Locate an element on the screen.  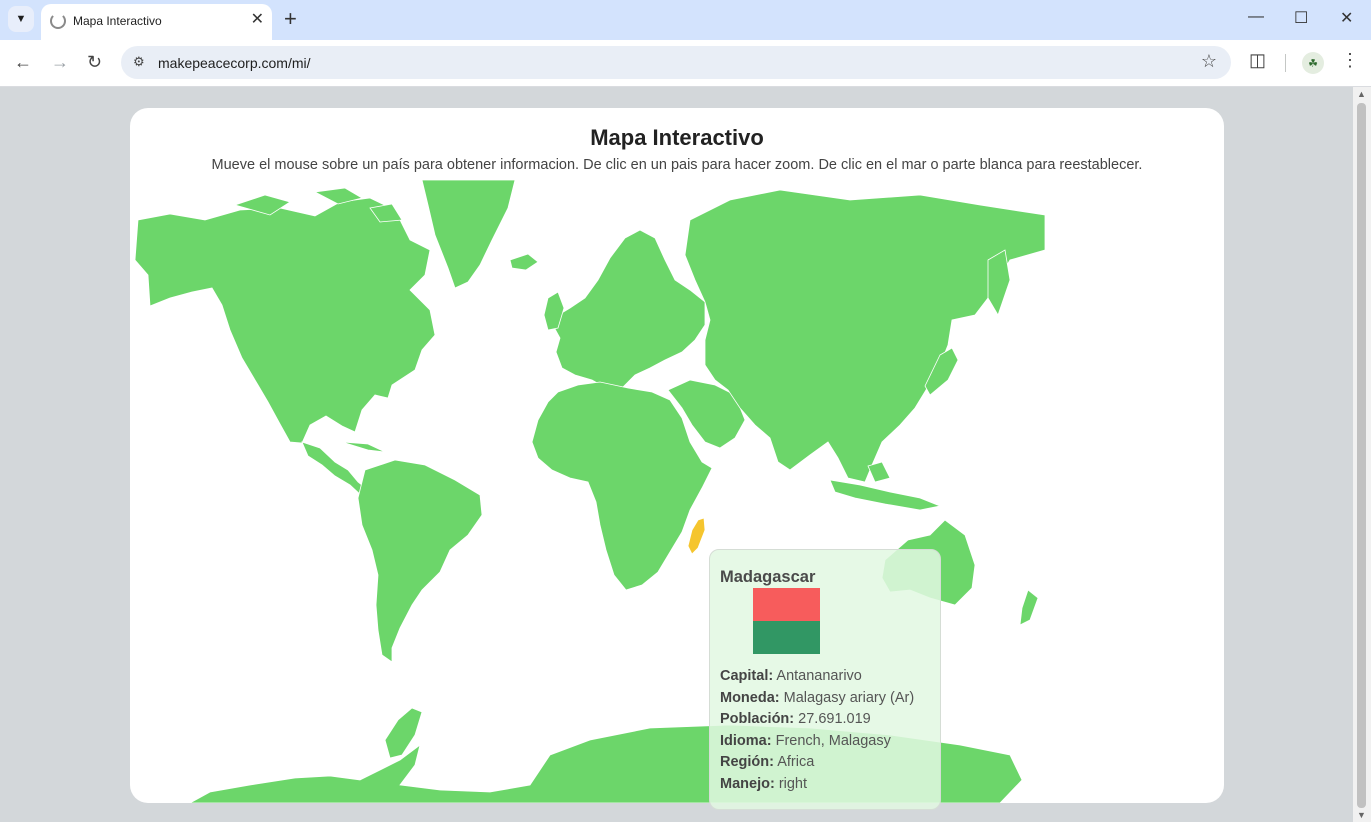
country-iceland is located at coordinates (524, 262).